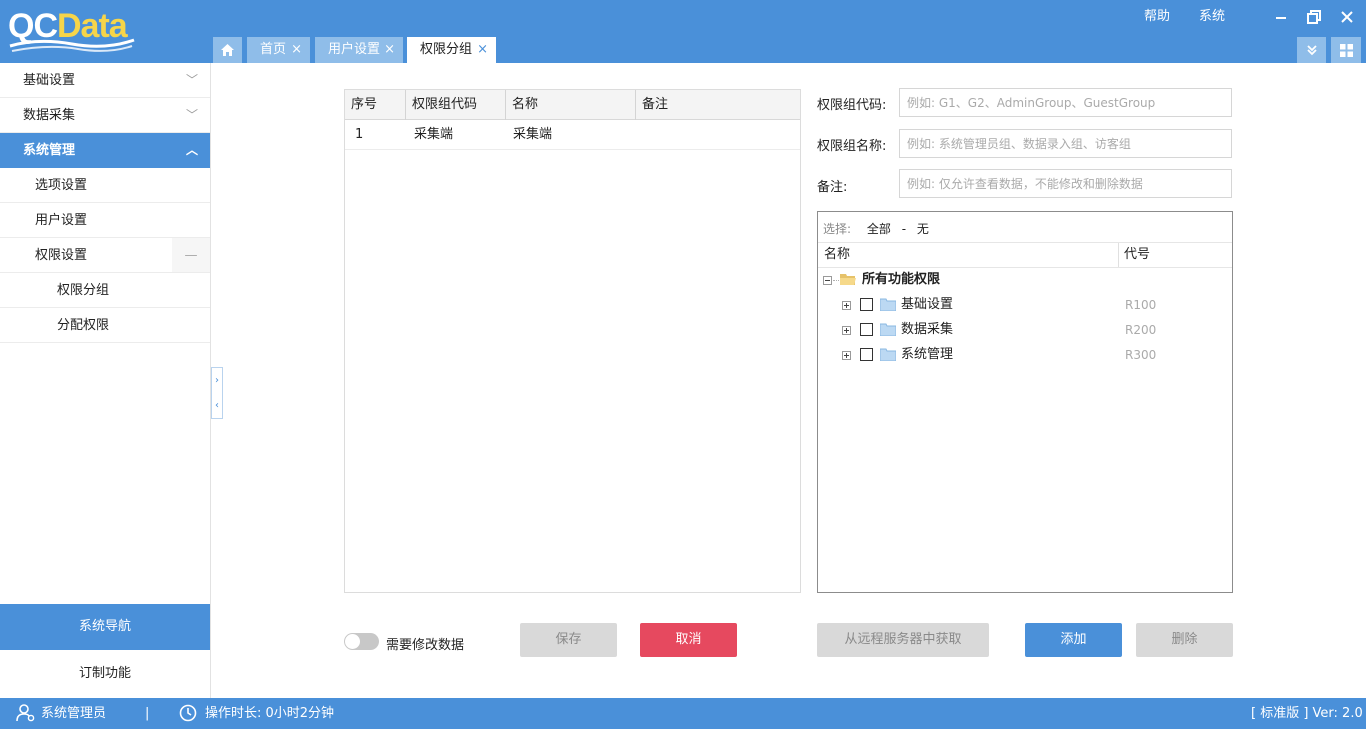 The image size is (1366, 729). I want to click on tree-select-bar: 选择: 全部 - 无, so click(876, 228).